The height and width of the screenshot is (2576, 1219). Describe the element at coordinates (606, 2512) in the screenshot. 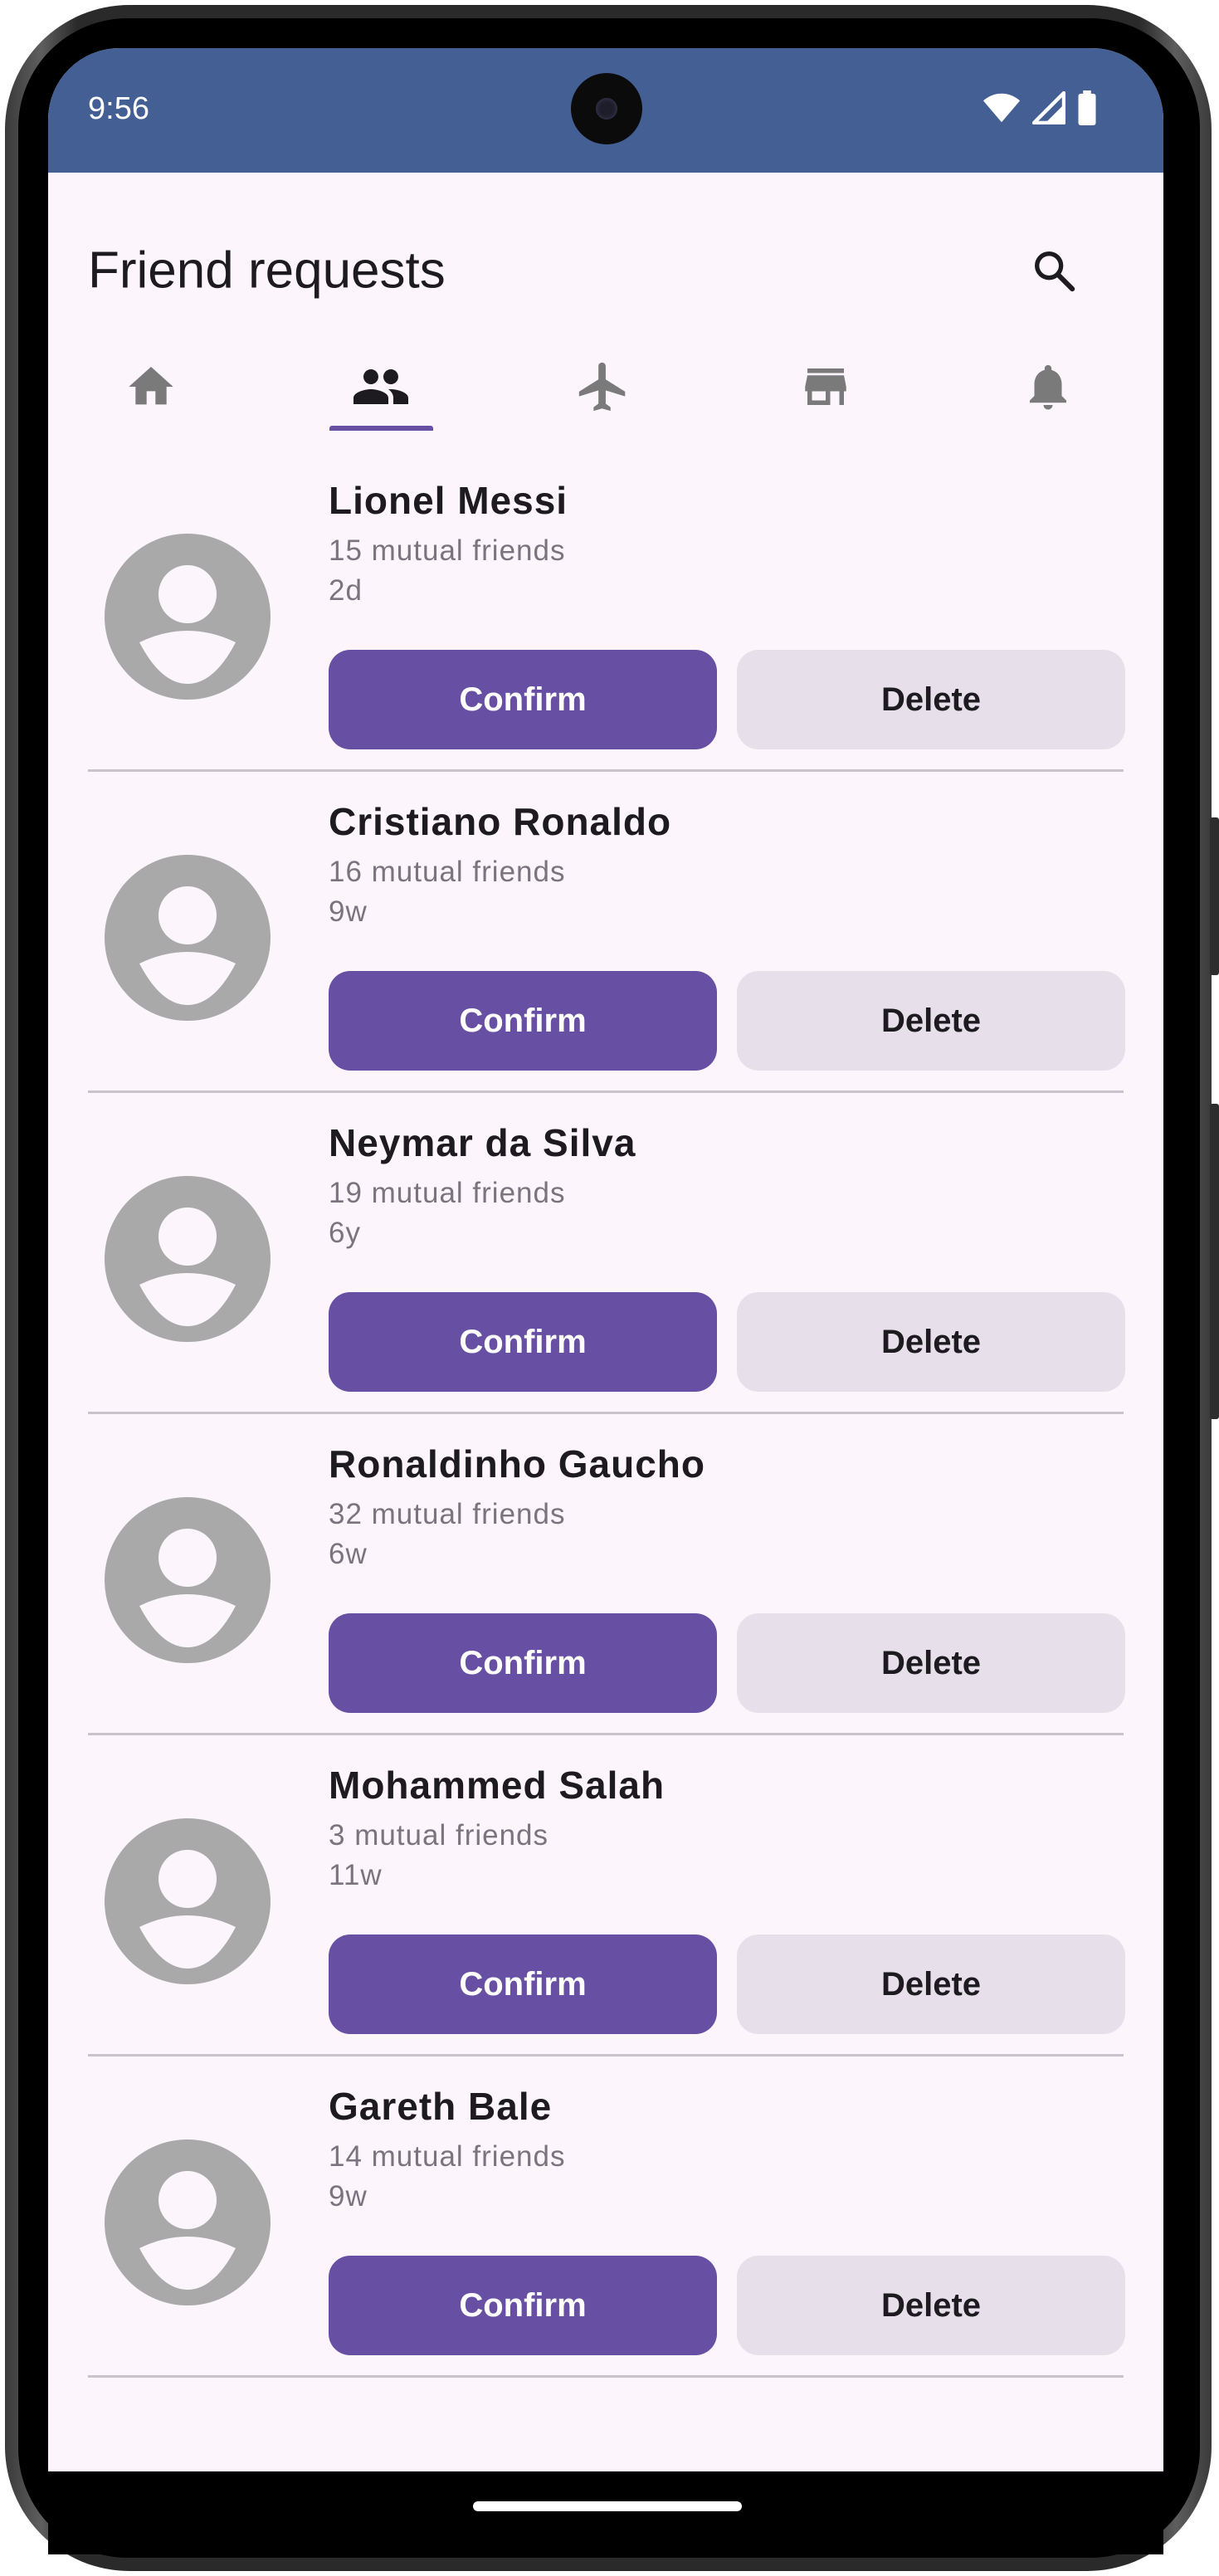

I see `system-nav-bar` at that location.